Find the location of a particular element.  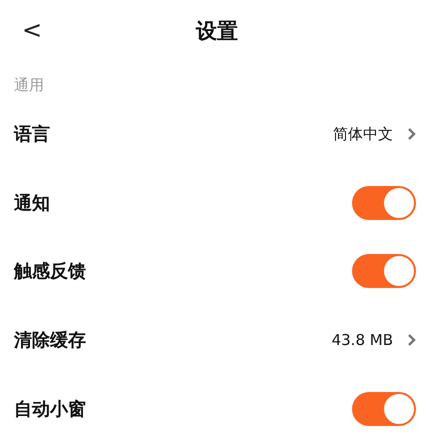

setting-label: 自动小窗 is located at coordinates (50, 409).